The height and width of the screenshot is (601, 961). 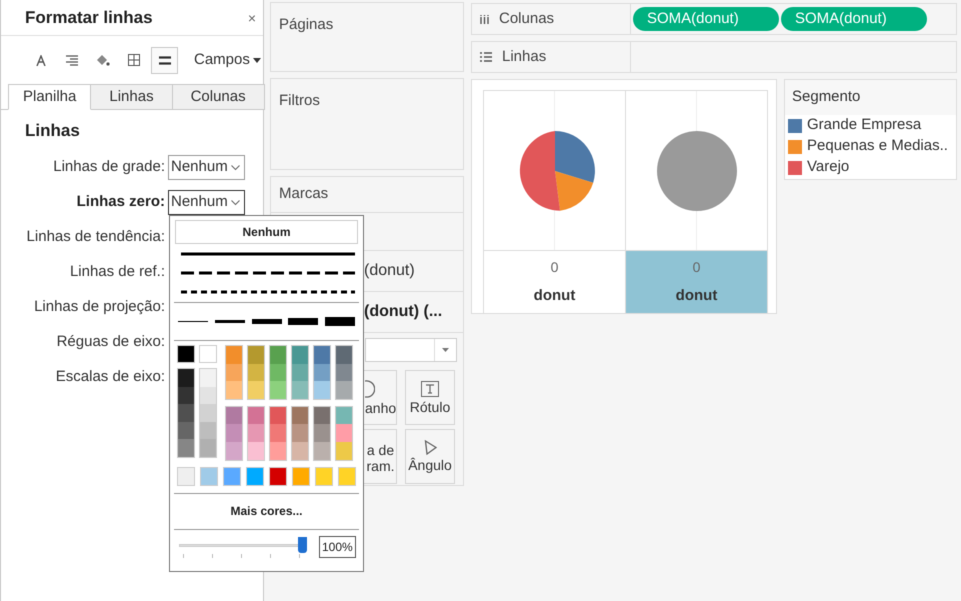 I want to click on legend-label: Grande Empresa, so click(x=864, y=125).